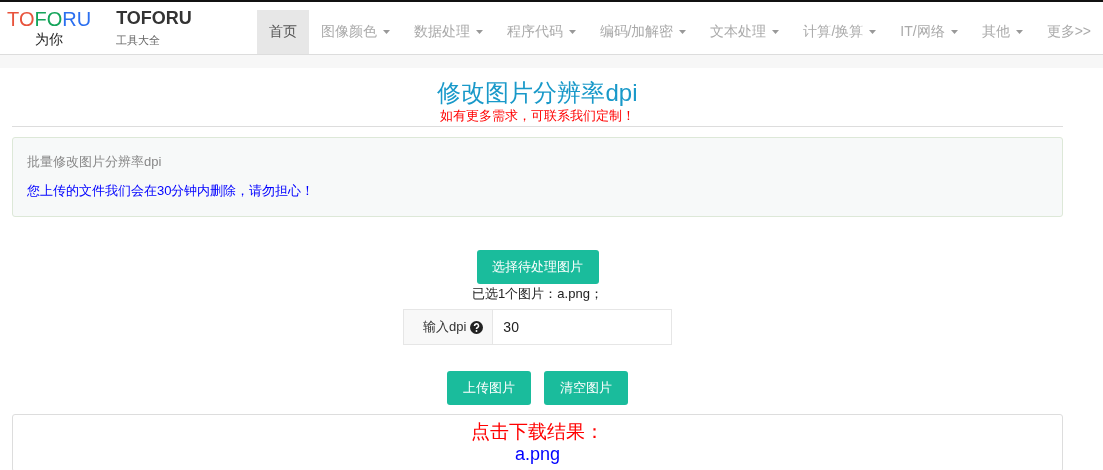  Describe the element at coordinates (138, 40) in the screenshot. I see `brand-subtitle: 工具大全` at that location.